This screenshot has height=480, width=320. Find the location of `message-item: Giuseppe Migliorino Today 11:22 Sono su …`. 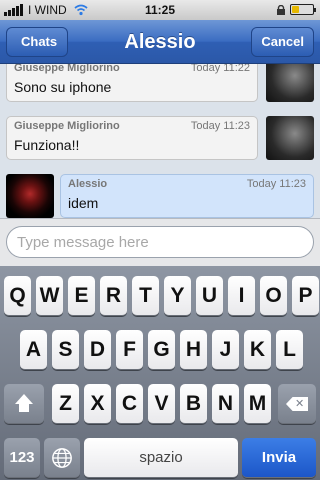

message-item: Giuseppe Migliorino Today 11:22 Sono su … is located at coordinates (160, 85).